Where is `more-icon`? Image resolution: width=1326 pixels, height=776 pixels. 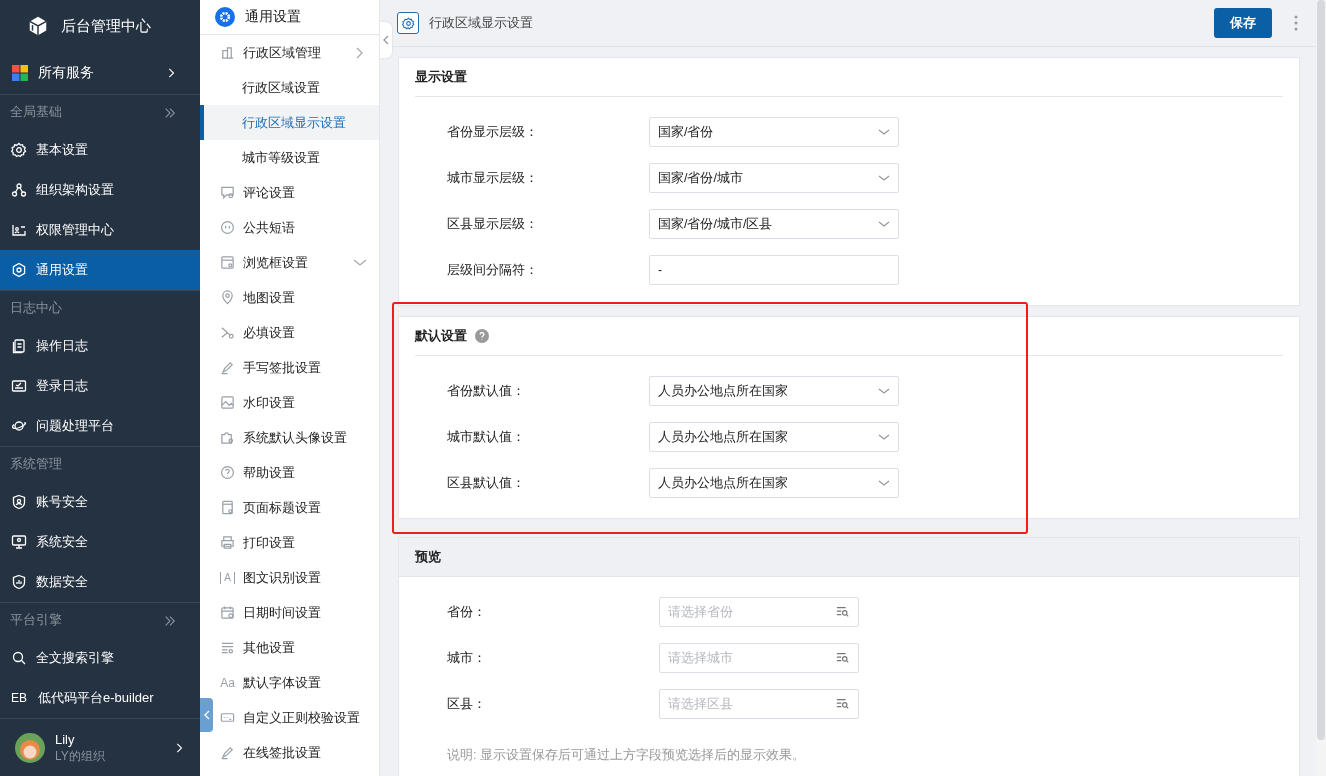
more-icon is located at coordinates (1296, 23).